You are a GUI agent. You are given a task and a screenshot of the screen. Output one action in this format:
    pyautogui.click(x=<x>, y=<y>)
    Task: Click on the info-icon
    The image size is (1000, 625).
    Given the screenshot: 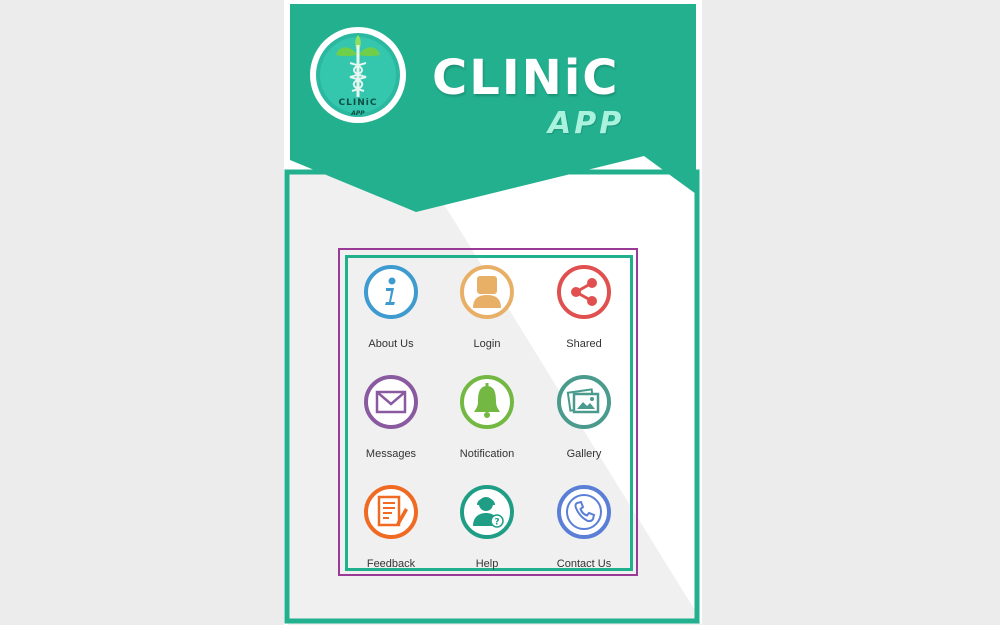 What is the action you would take?
    pyautogui.click(x=391, y=292)
    